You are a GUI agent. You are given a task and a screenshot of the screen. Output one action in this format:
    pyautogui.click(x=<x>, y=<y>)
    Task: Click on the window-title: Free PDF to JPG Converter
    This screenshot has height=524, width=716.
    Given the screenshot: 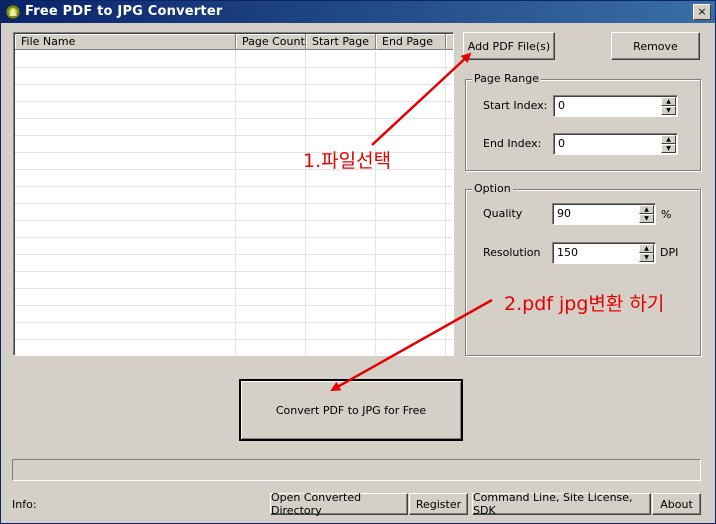 What is the action you would take?
    pyautogui.click(x=124, y=11)
    